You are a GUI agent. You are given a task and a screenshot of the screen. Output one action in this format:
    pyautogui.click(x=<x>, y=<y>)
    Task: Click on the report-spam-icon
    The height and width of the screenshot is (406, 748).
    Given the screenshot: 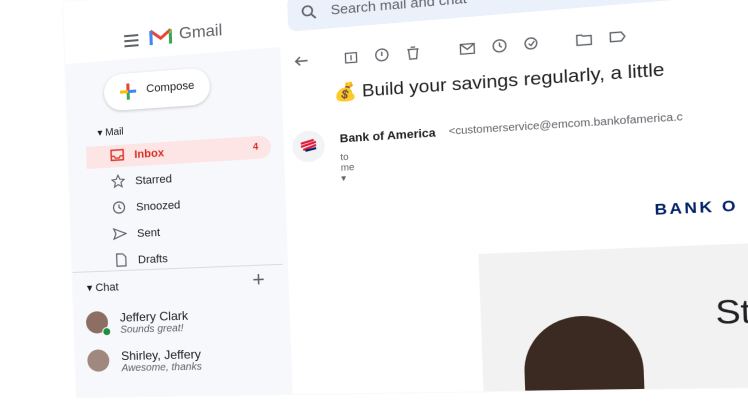 What is the action you would take?
    pyautogui.click(x=382, y=55)
    